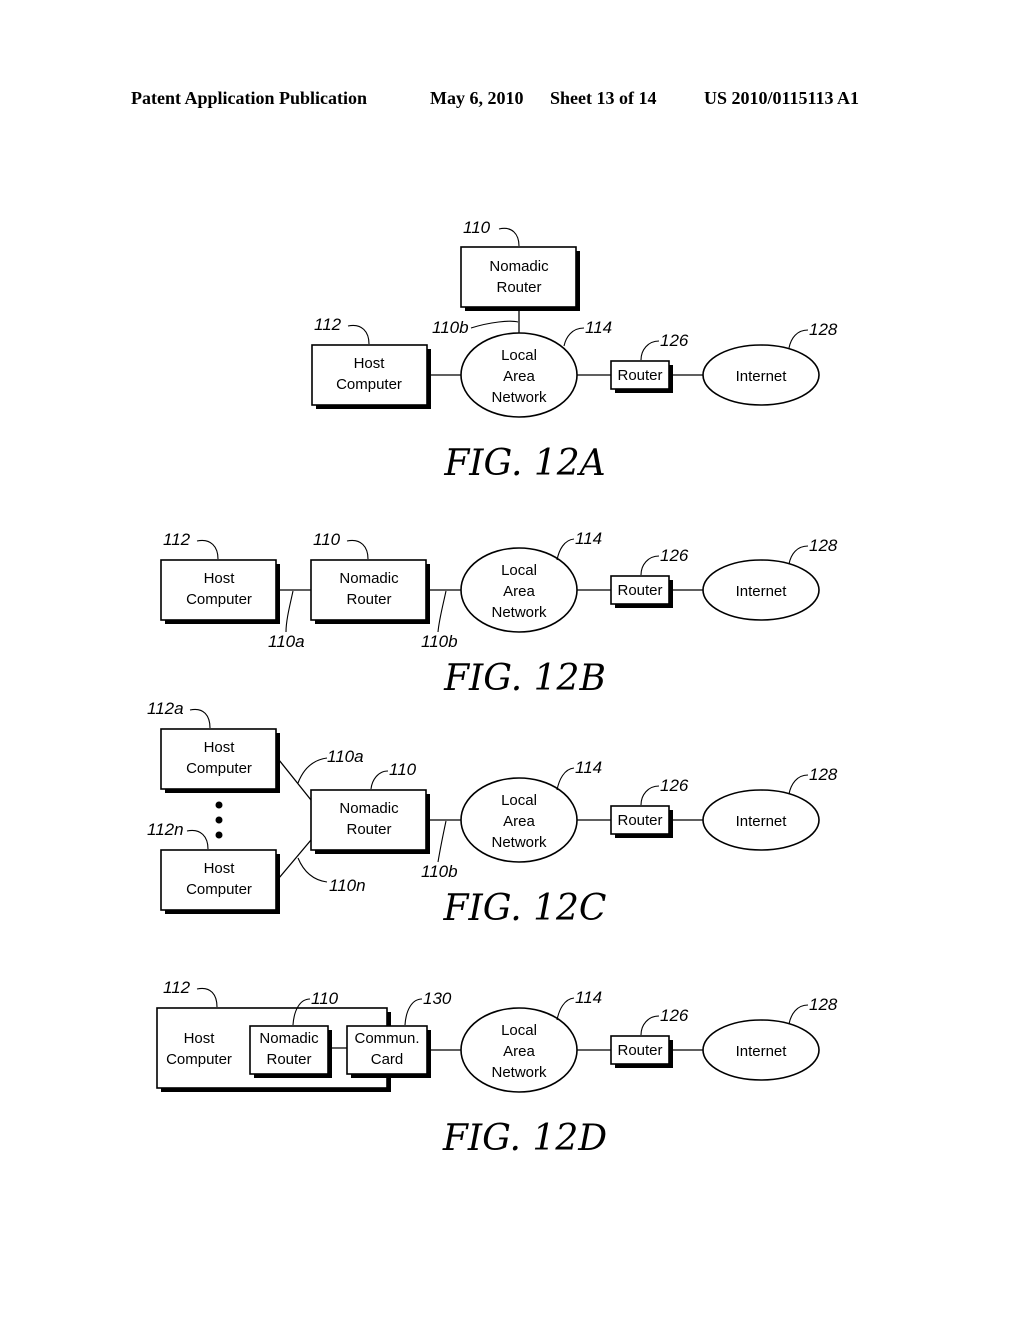  I want to click on figure-caption: FIG. 12A, so click(524, 463).